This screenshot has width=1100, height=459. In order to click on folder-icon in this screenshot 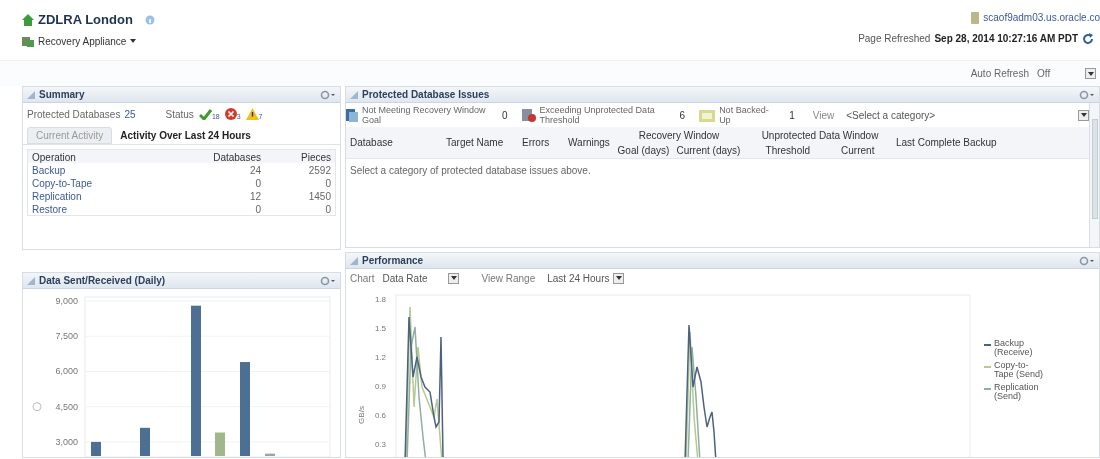, I will do `click(707, 115)`.